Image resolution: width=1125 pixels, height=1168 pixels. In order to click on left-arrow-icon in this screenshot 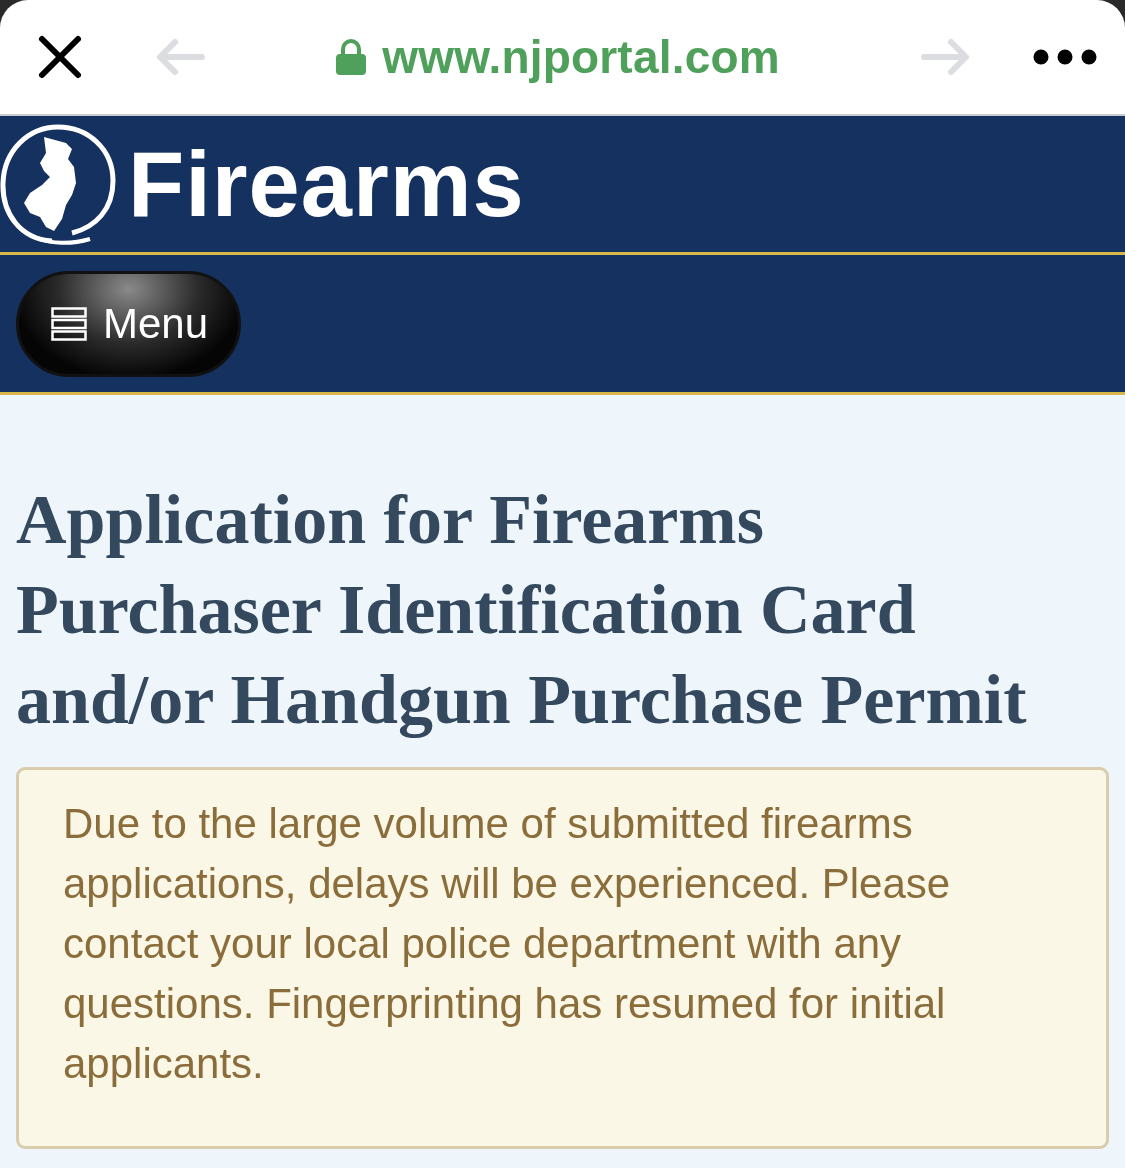, I will do `click(180, 57)`.